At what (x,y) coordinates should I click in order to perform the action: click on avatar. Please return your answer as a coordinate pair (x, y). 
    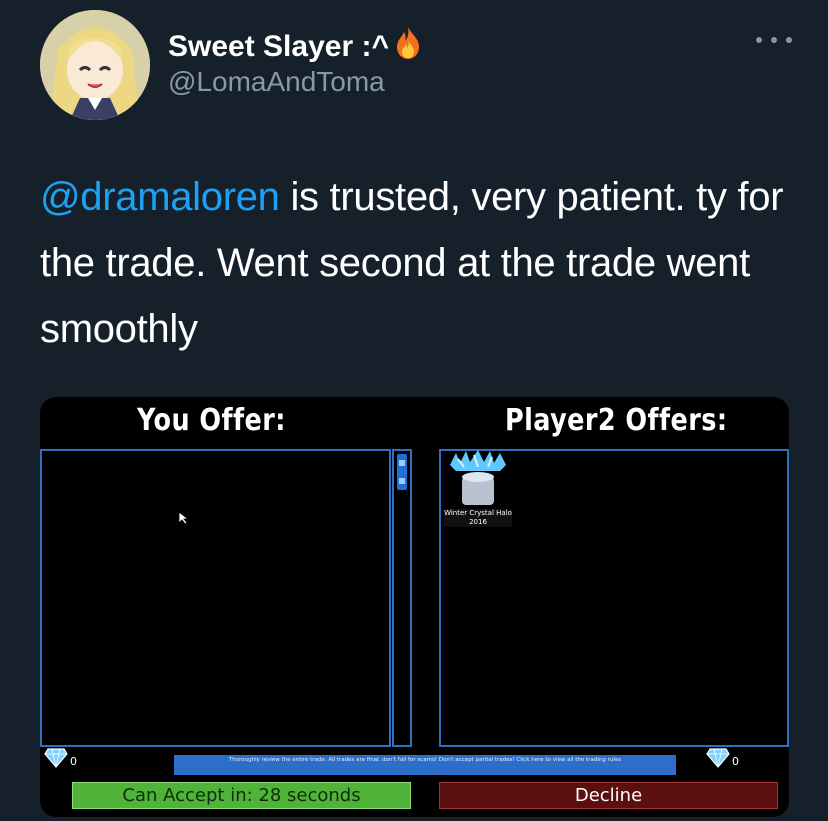
    Looking at the image, I should click on (95, 65).